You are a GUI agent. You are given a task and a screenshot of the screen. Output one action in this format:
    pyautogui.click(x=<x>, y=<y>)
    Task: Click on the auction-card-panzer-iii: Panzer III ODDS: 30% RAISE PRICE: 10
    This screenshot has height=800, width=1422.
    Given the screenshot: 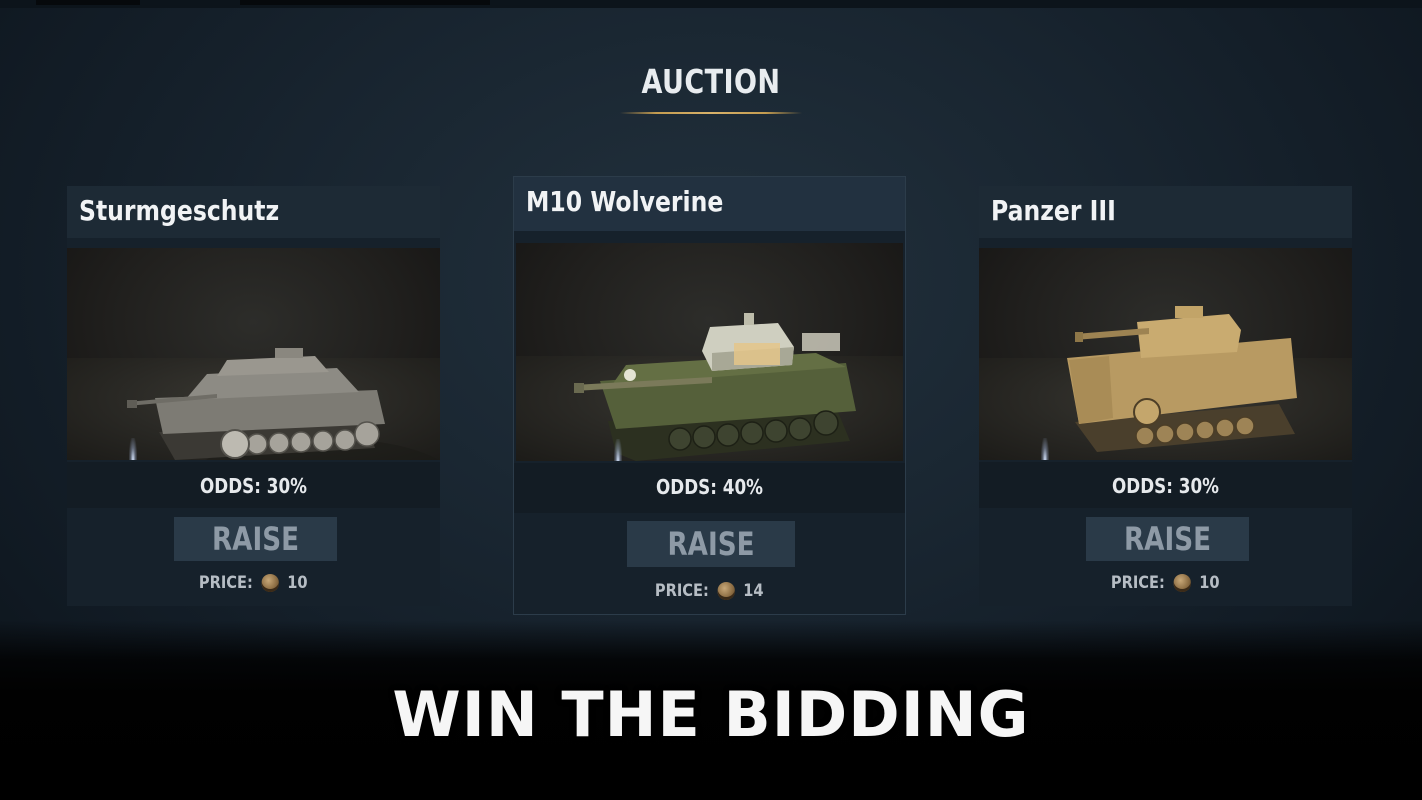 What is the action you would take?
    pyautogui.click(x=1165, y=396)
    